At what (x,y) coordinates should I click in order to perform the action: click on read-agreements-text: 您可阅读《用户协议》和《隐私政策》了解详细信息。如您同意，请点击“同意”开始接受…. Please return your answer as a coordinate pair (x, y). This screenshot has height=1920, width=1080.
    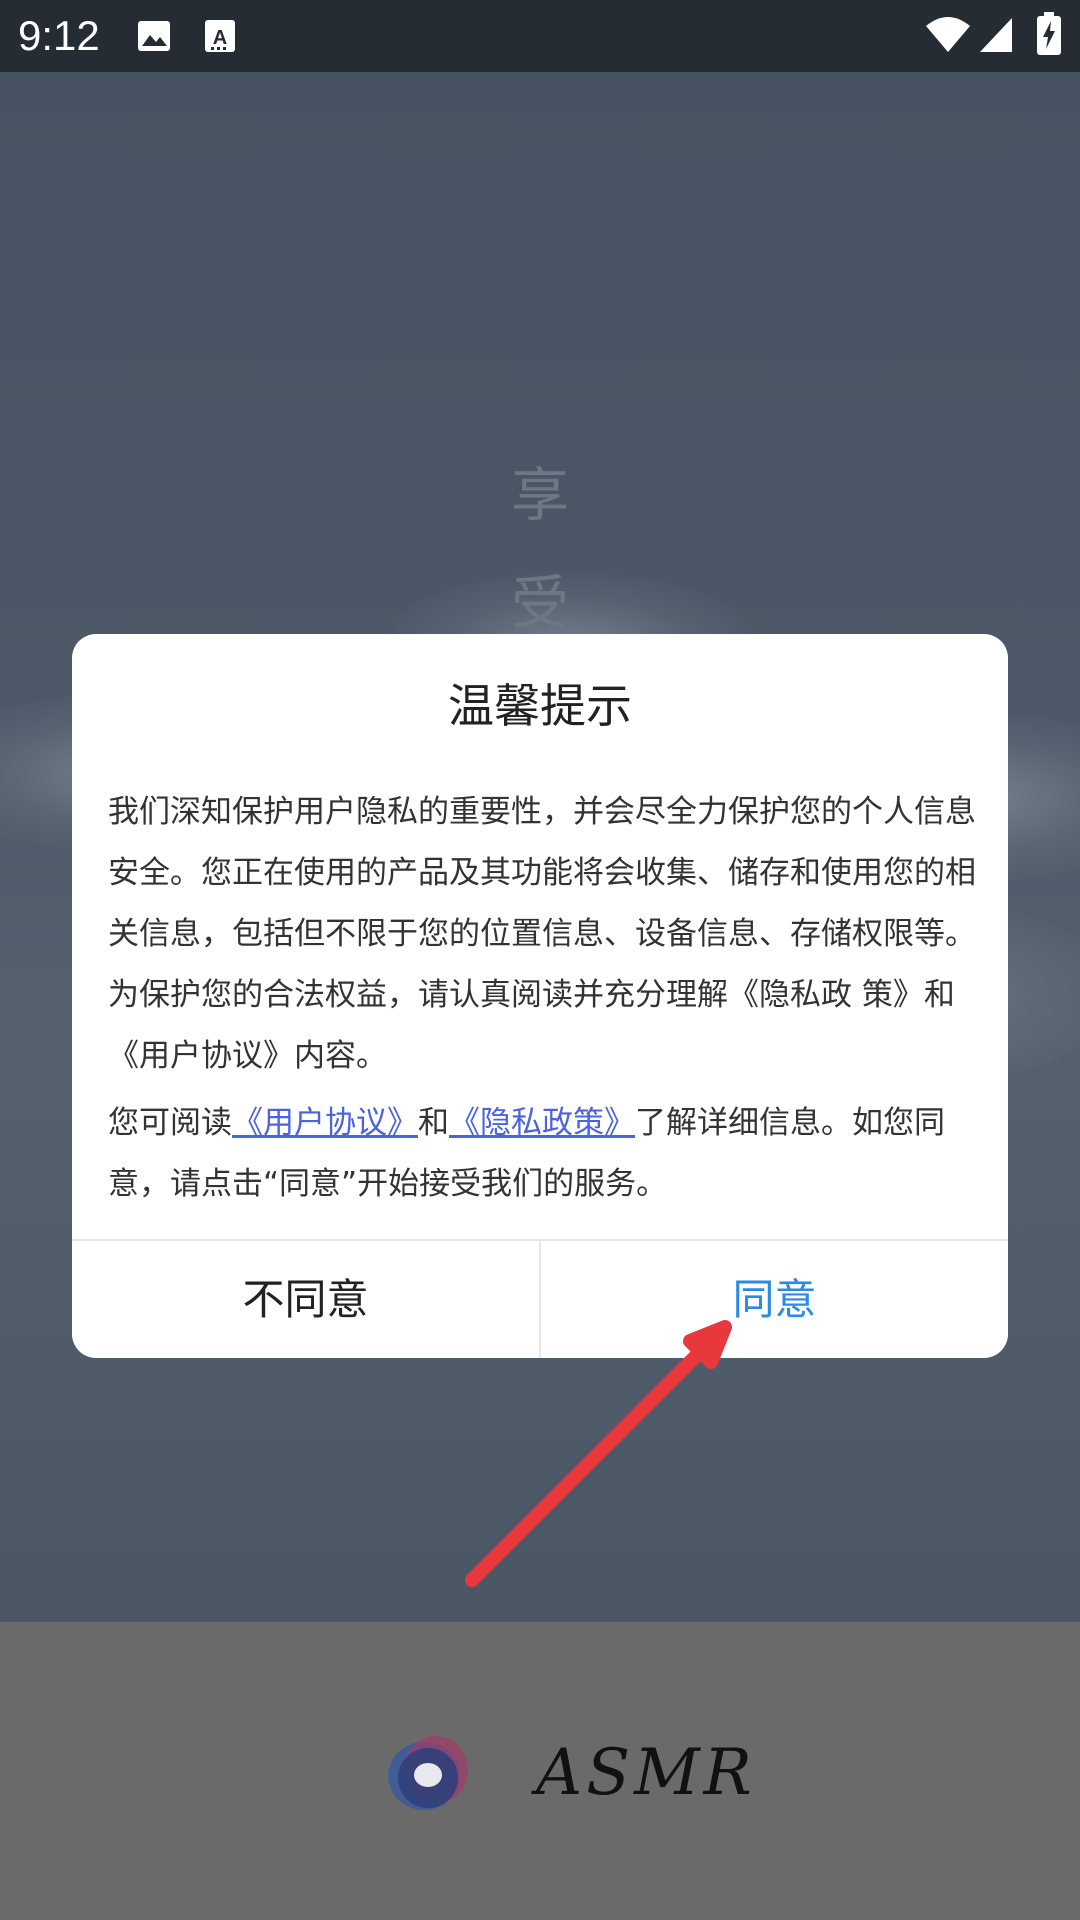
    Looking at the image, I should click on (543, 1154).